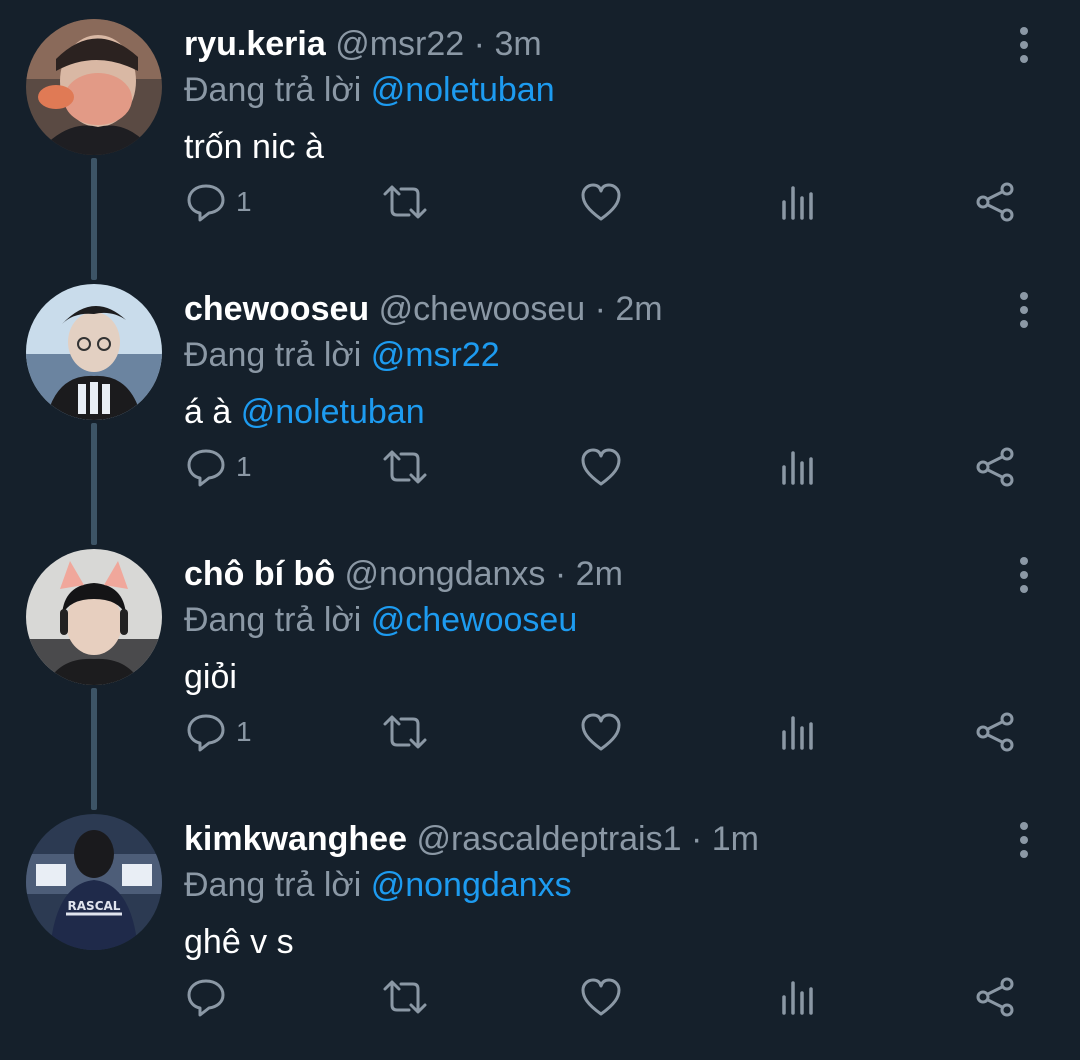 The image size is (1080, 1060). Describe the element at coordinates (435, 355) in the screenshot. I see `replying-to-mention: @msr22` at that location.